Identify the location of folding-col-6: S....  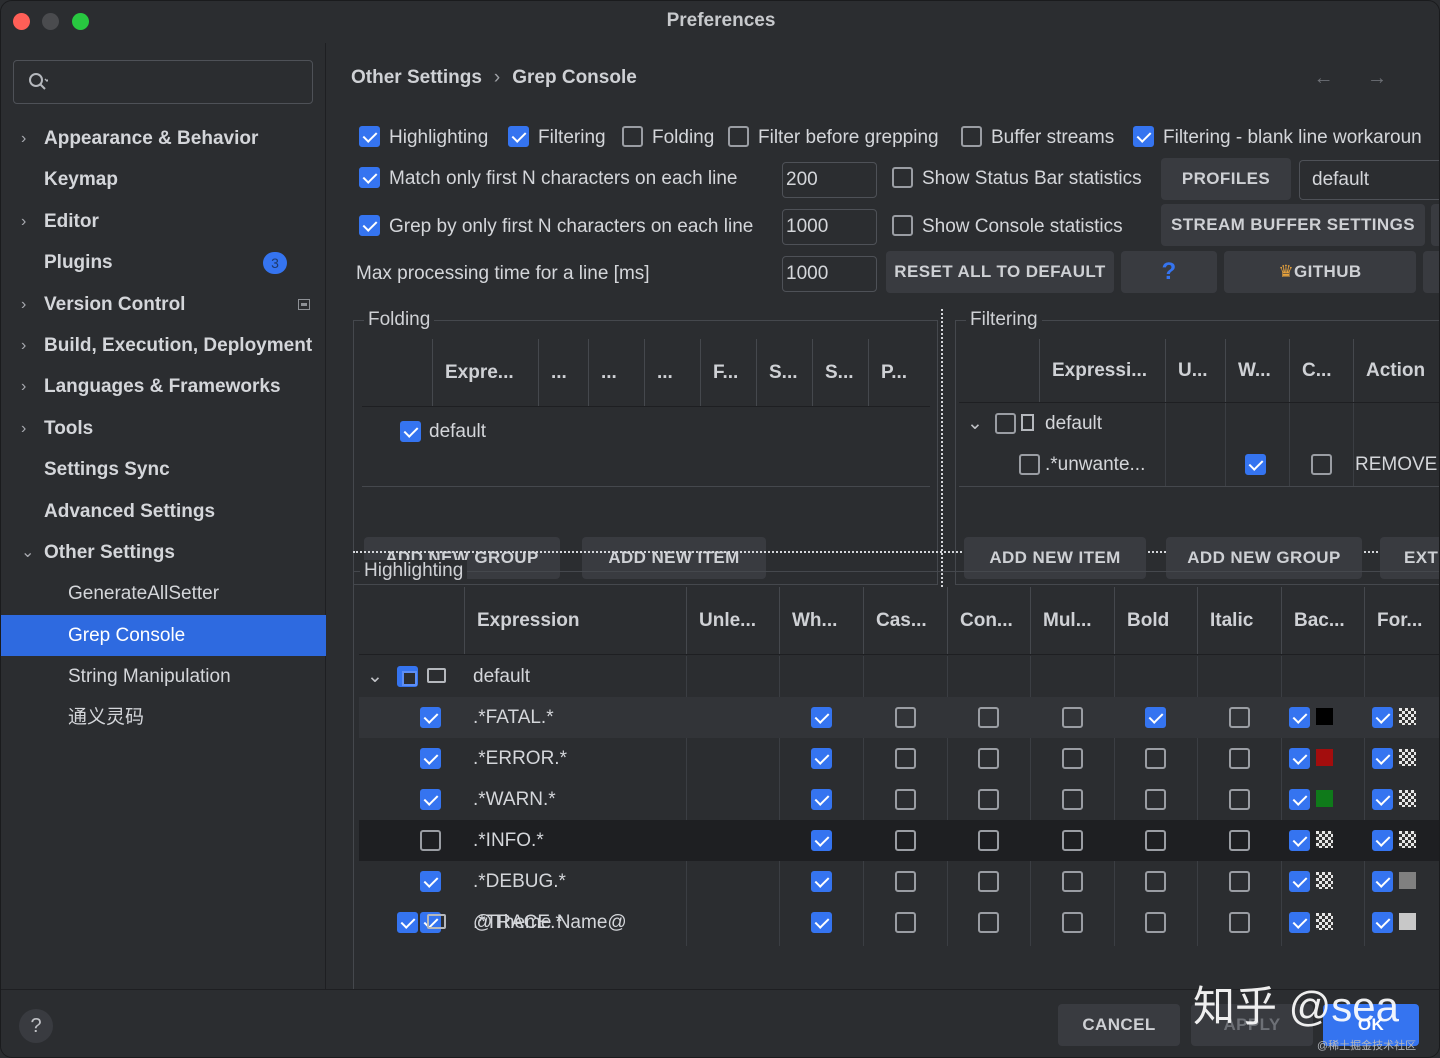
(784, 372).